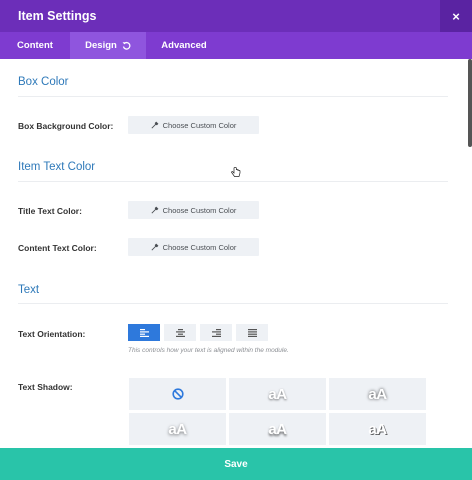 The height and width of the screenshot is (480, 472). I want to click on align-right-icon, so click(216, 332).